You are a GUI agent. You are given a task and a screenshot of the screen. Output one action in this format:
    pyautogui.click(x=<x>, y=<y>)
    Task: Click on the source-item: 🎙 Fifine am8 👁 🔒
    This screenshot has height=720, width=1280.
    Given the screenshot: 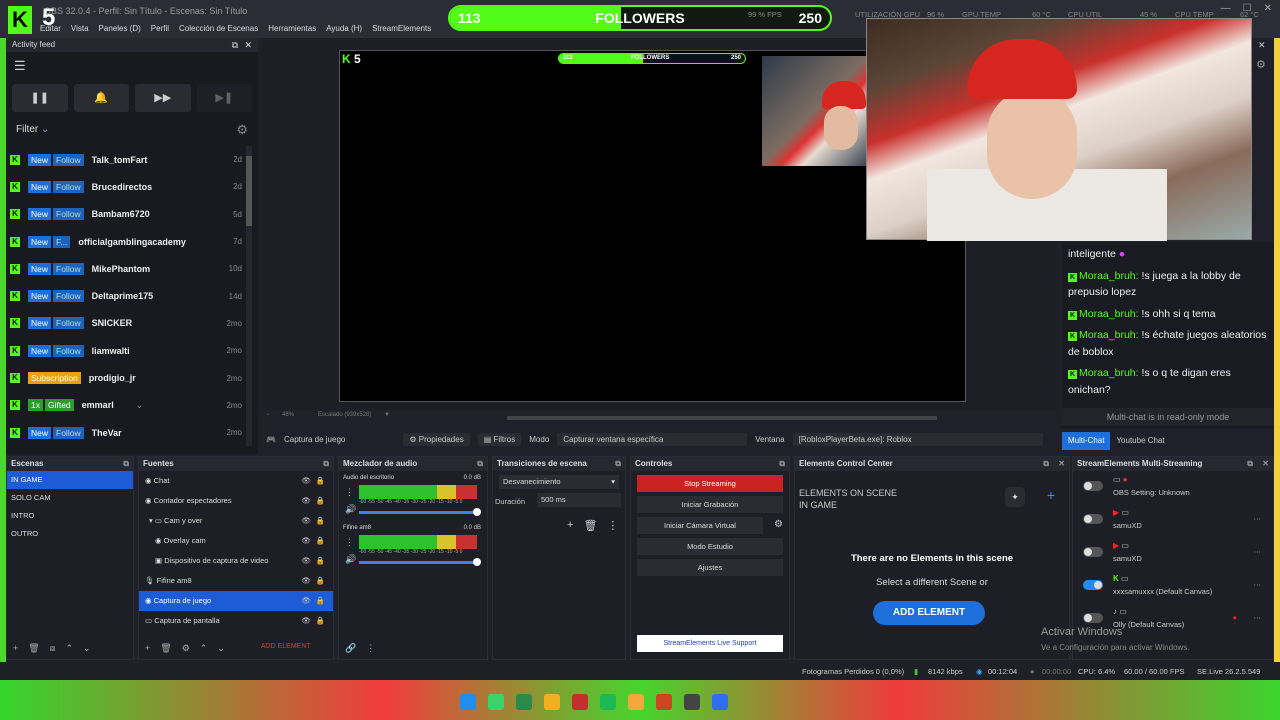 What is the action you would take?
    pyautogui.click(x=236, y=581)
    